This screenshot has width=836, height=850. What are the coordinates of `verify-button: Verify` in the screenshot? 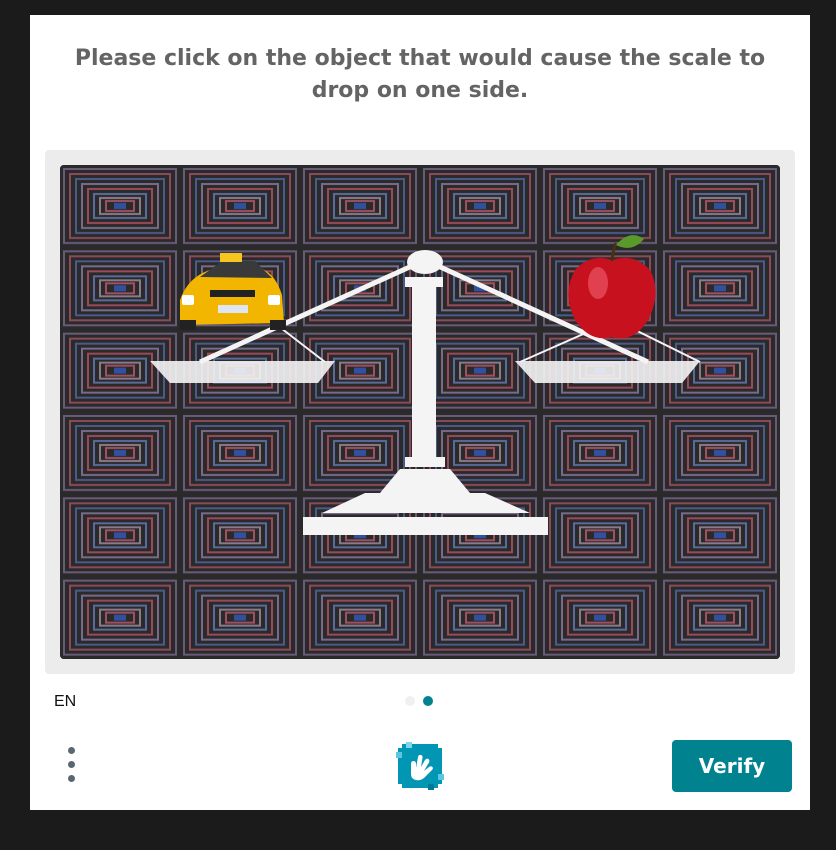 It's located at (732, 766).